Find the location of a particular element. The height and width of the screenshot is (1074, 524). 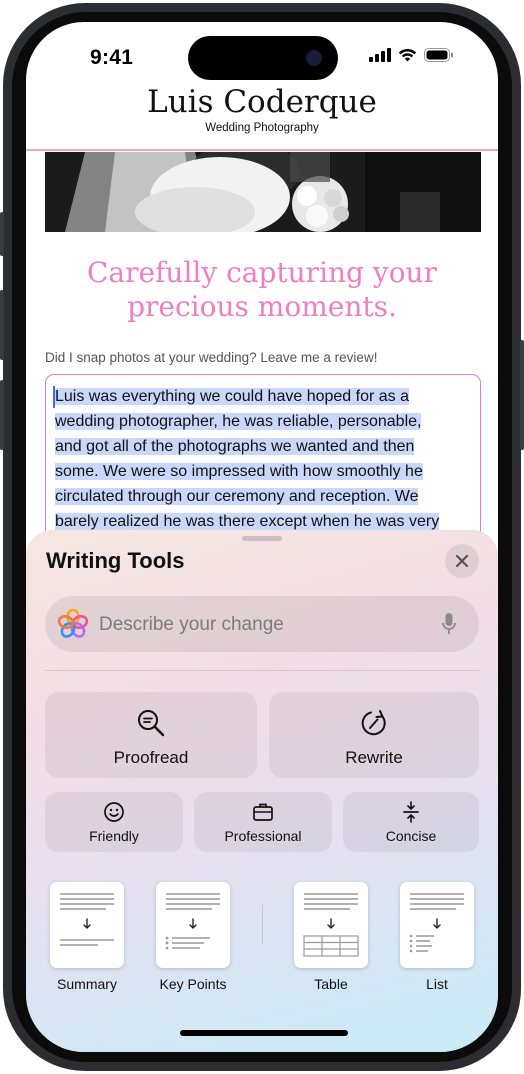

key-points-card is located at coordinates (193, 925).